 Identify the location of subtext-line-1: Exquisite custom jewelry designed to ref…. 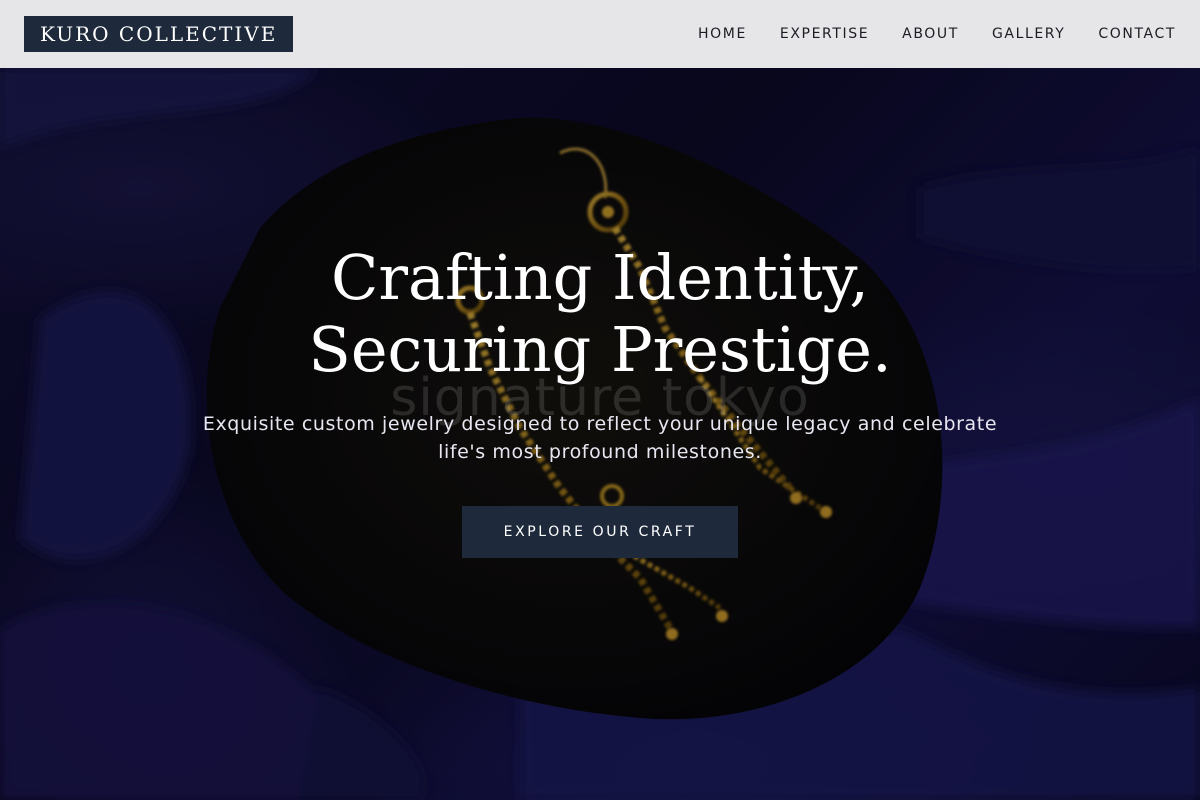
(600, 424).